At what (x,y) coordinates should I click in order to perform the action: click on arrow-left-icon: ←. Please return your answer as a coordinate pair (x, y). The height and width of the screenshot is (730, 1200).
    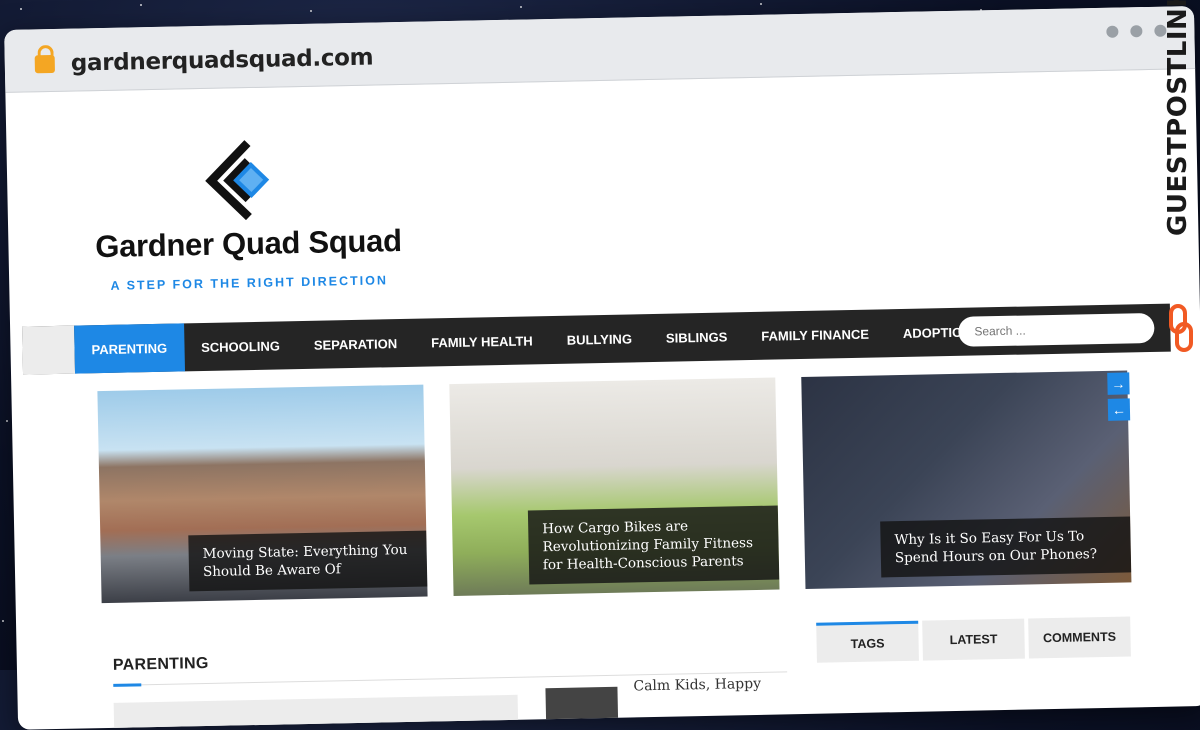
    Looking at the image, I should click on (1119, 409).